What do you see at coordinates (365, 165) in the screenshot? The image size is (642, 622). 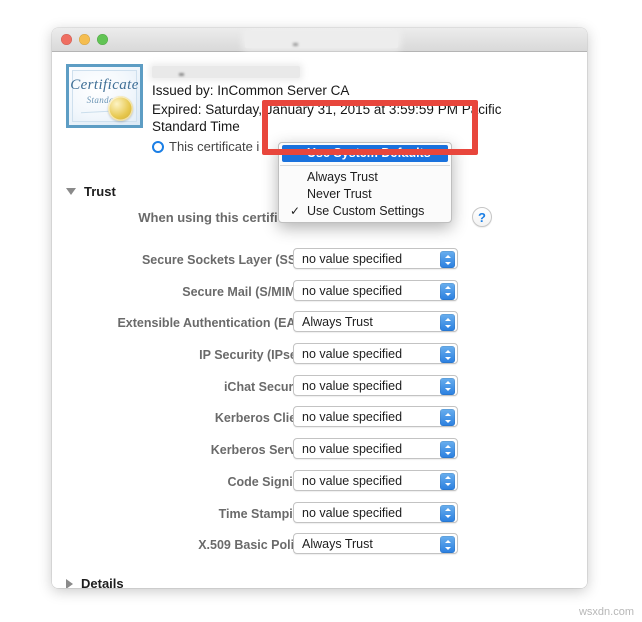 I see `menu-separator` at bounding box center [365, 165].